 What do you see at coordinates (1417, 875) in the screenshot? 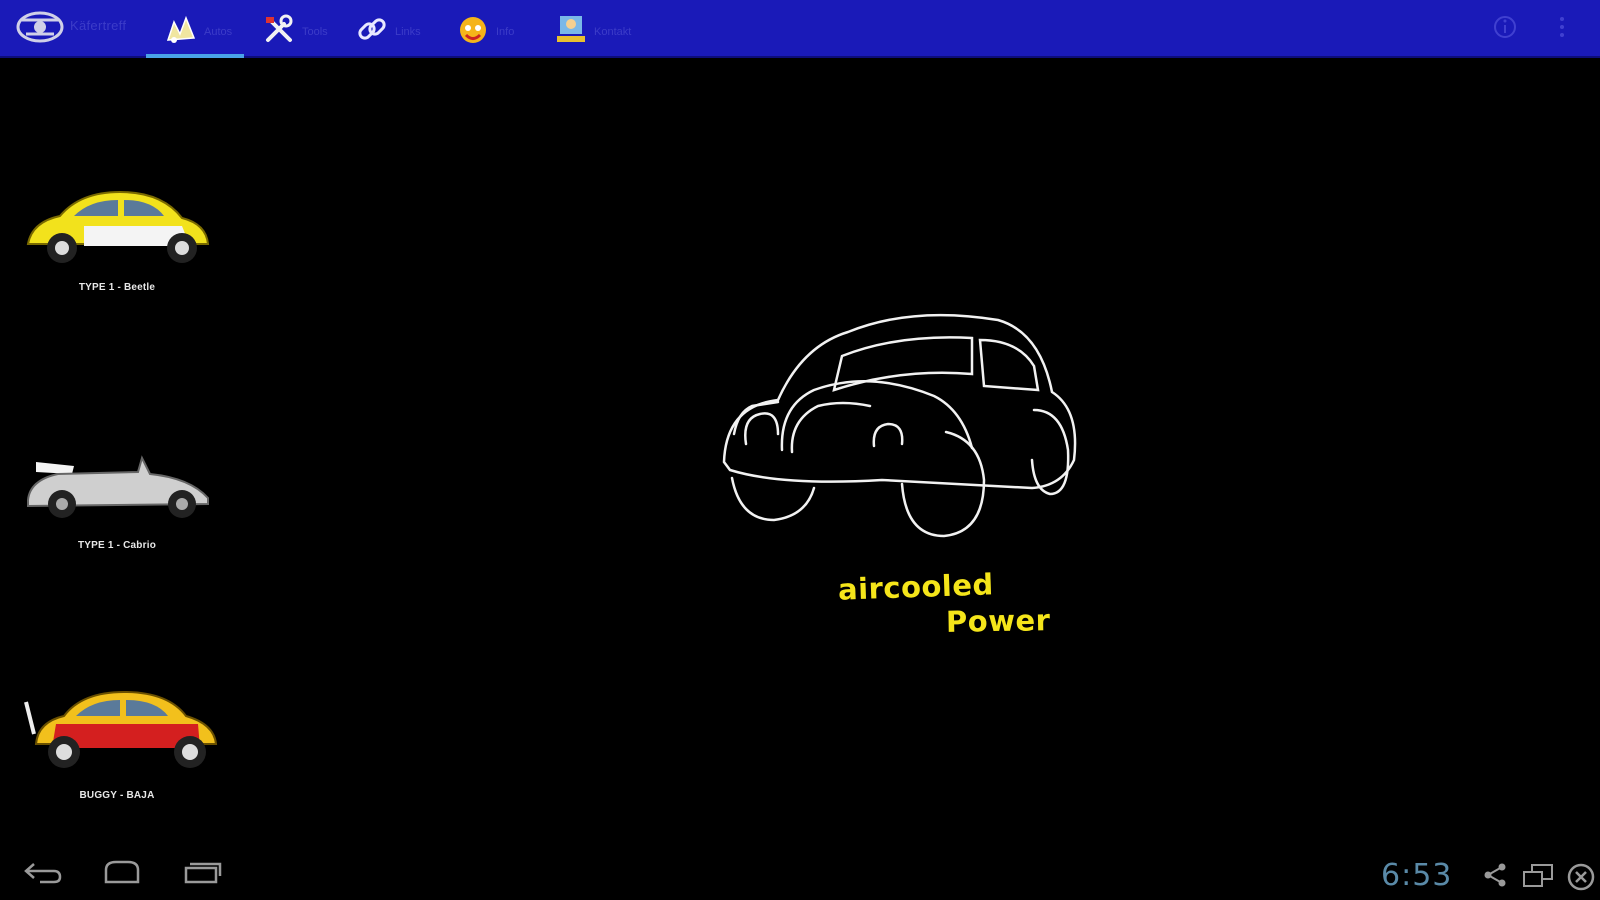
I see `system-clock: 6:53` at bounding box center [1417, 875].